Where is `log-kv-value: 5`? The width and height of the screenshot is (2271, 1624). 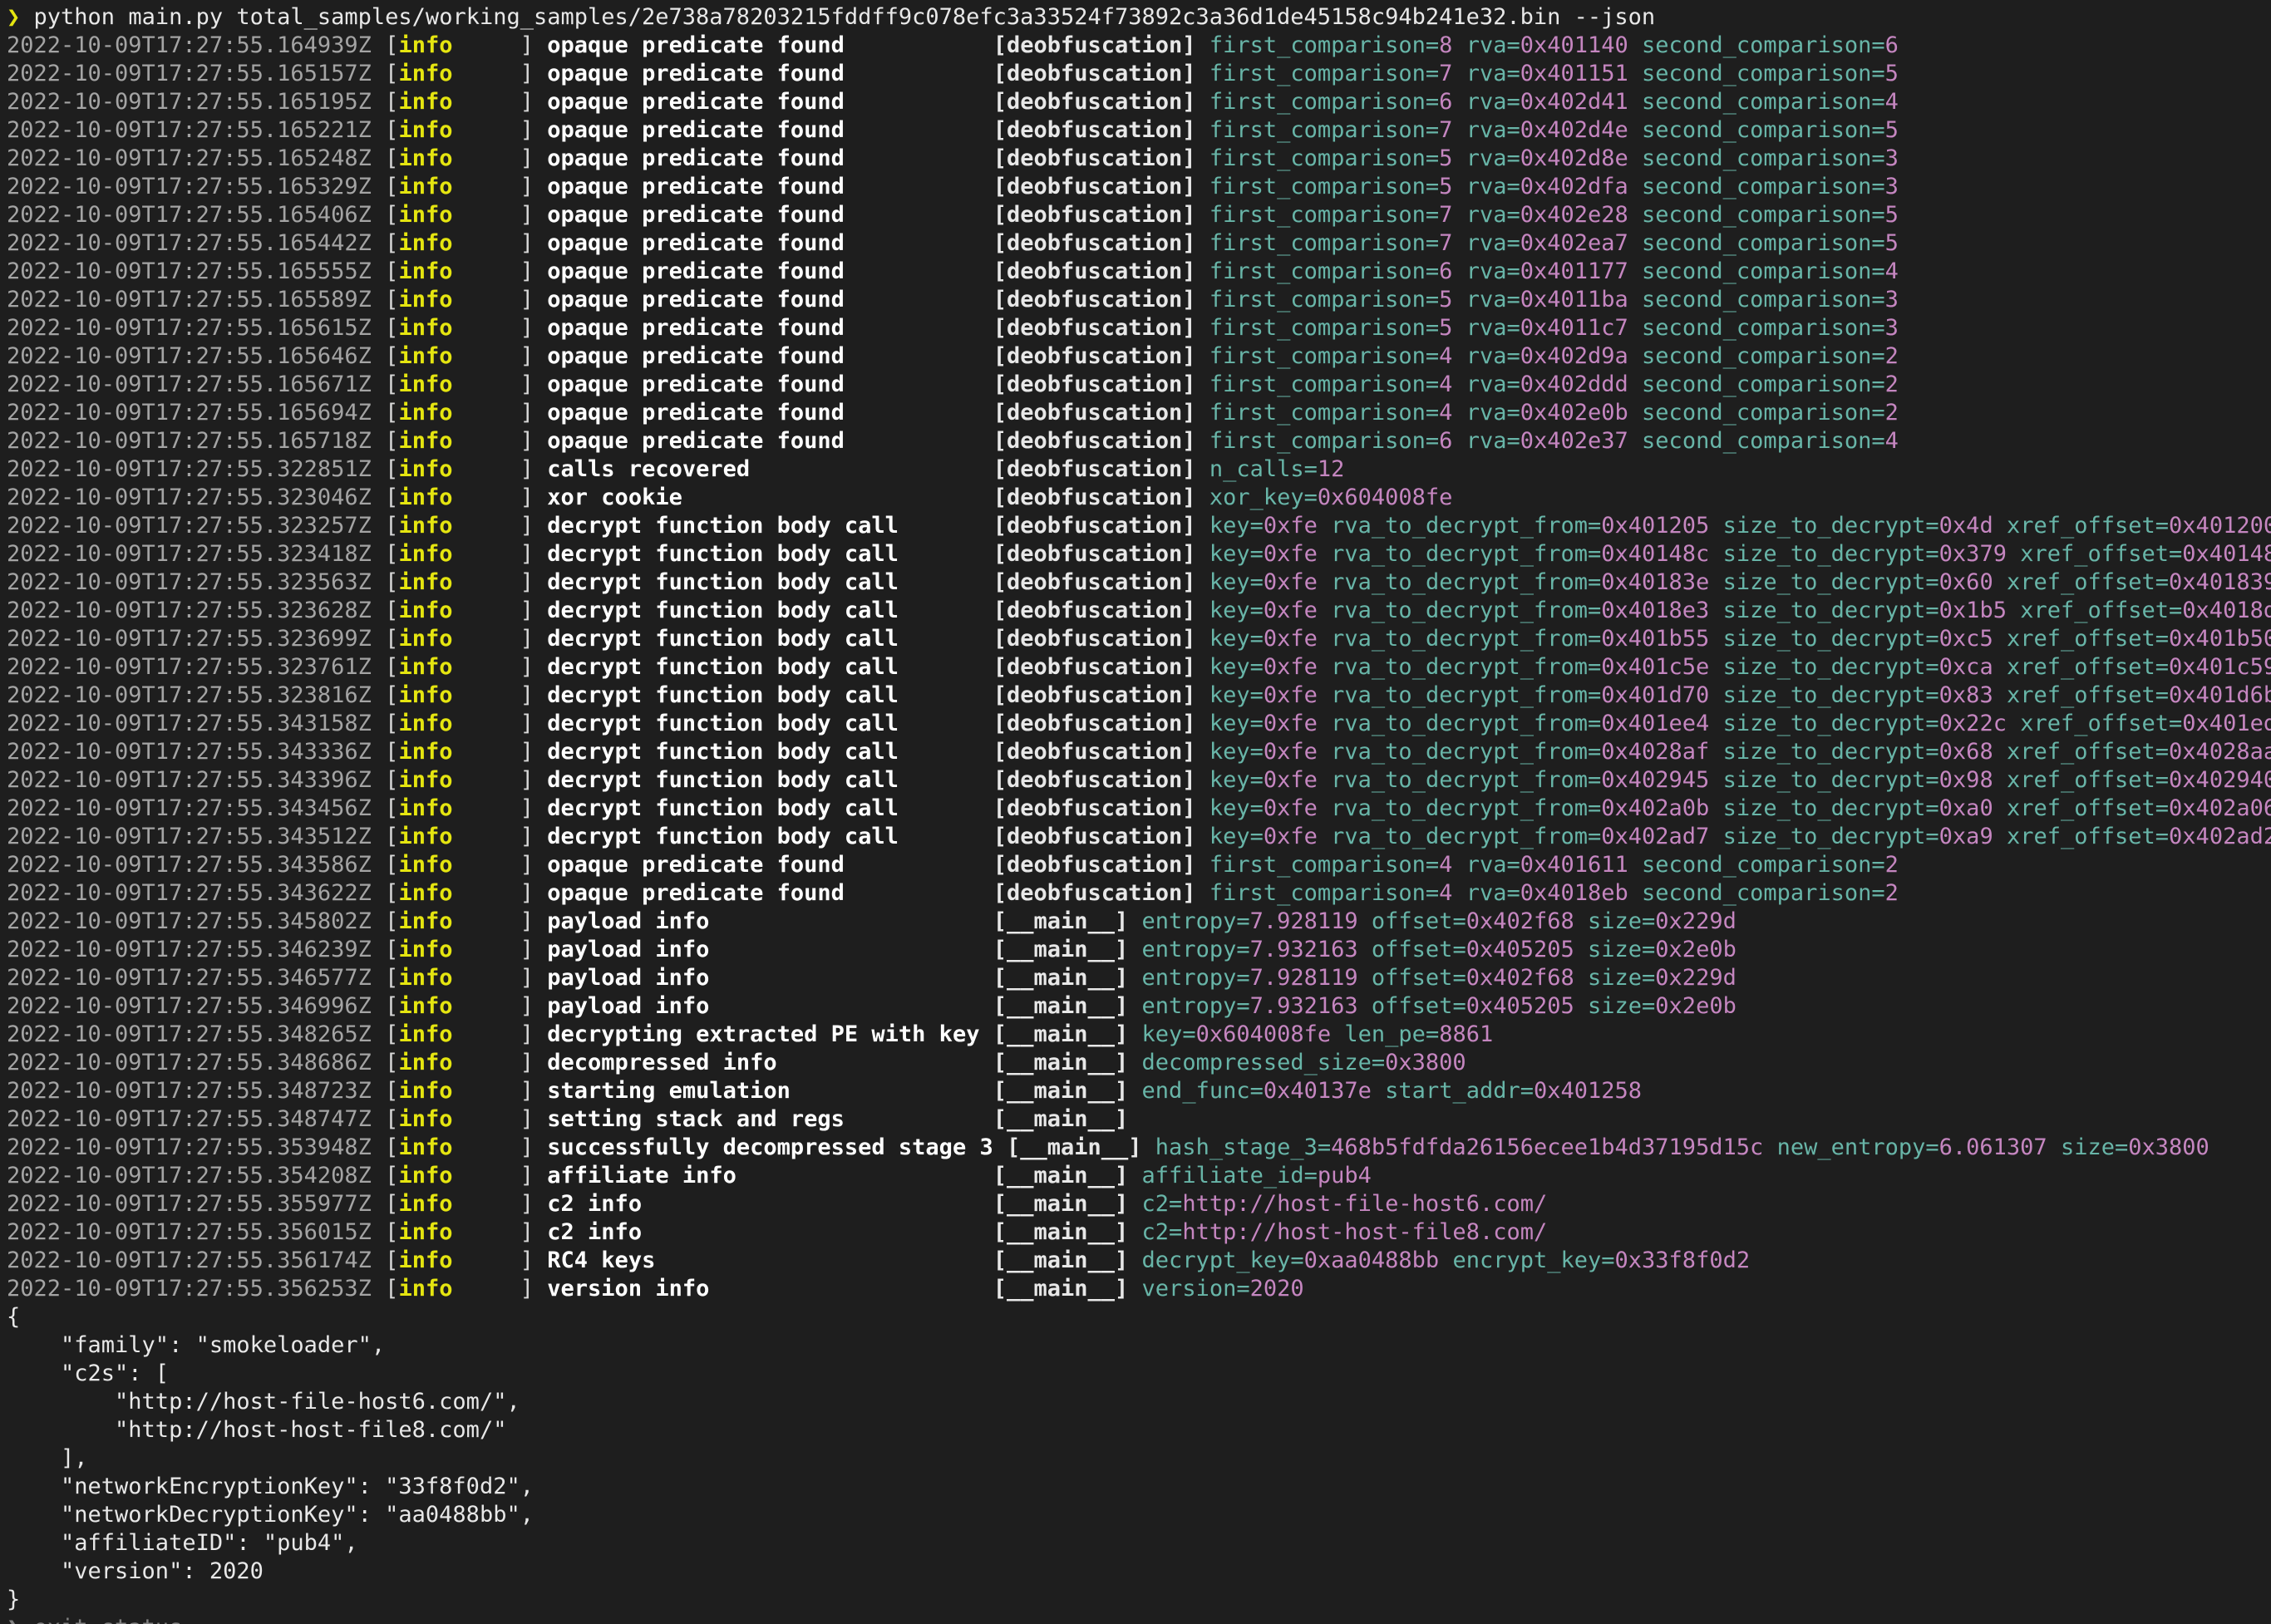 log-kv-value: 5 is located at coordinates (1891, 243).